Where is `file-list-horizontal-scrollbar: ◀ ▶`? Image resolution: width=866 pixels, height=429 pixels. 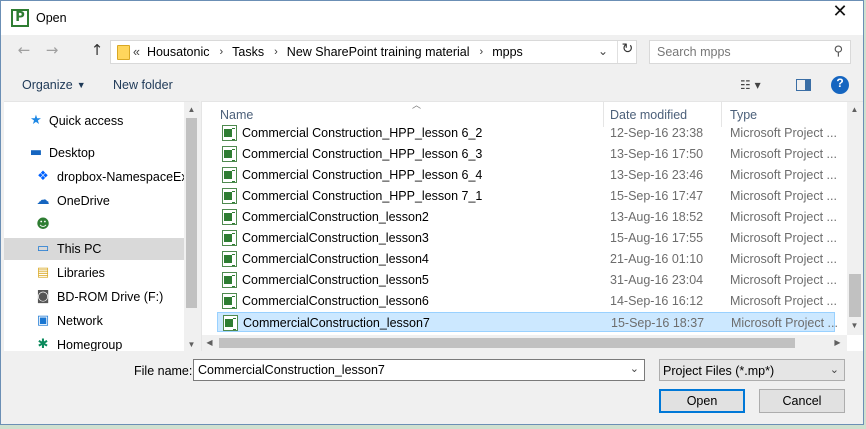 file-list-horizontal-scrollbar: ◀ ▶ is located at coordinates (524, 343).